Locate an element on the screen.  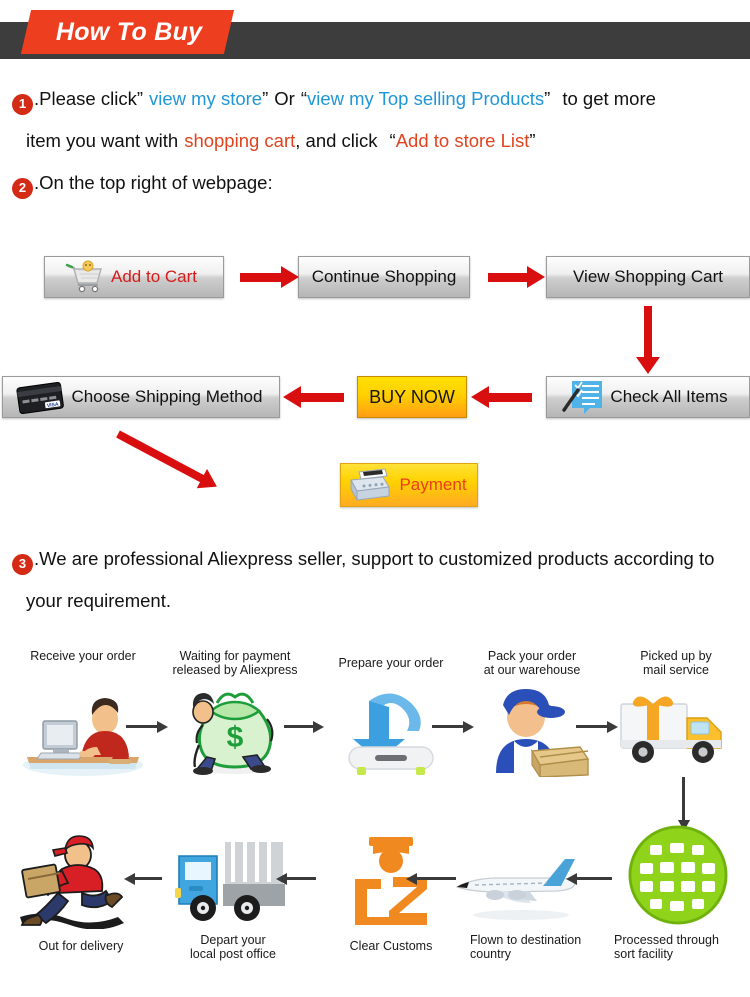
emphasis-add-to-store-list: Add to store List is located at coordinates (462, 140).